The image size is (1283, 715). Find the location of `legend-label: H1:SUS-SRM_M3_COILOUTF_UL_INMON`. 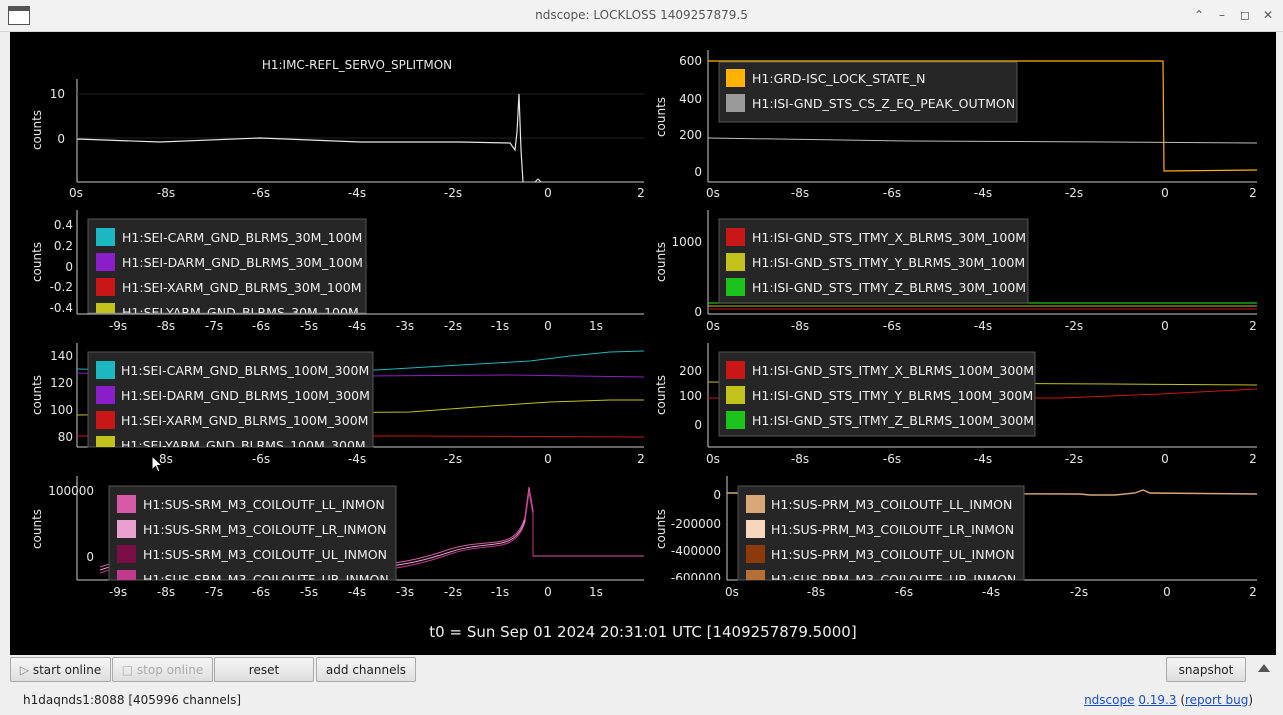

legend-label: H1:SUS-SRM_M3_COILOUTF_UL_INMON is located at coordinates (265, 554).